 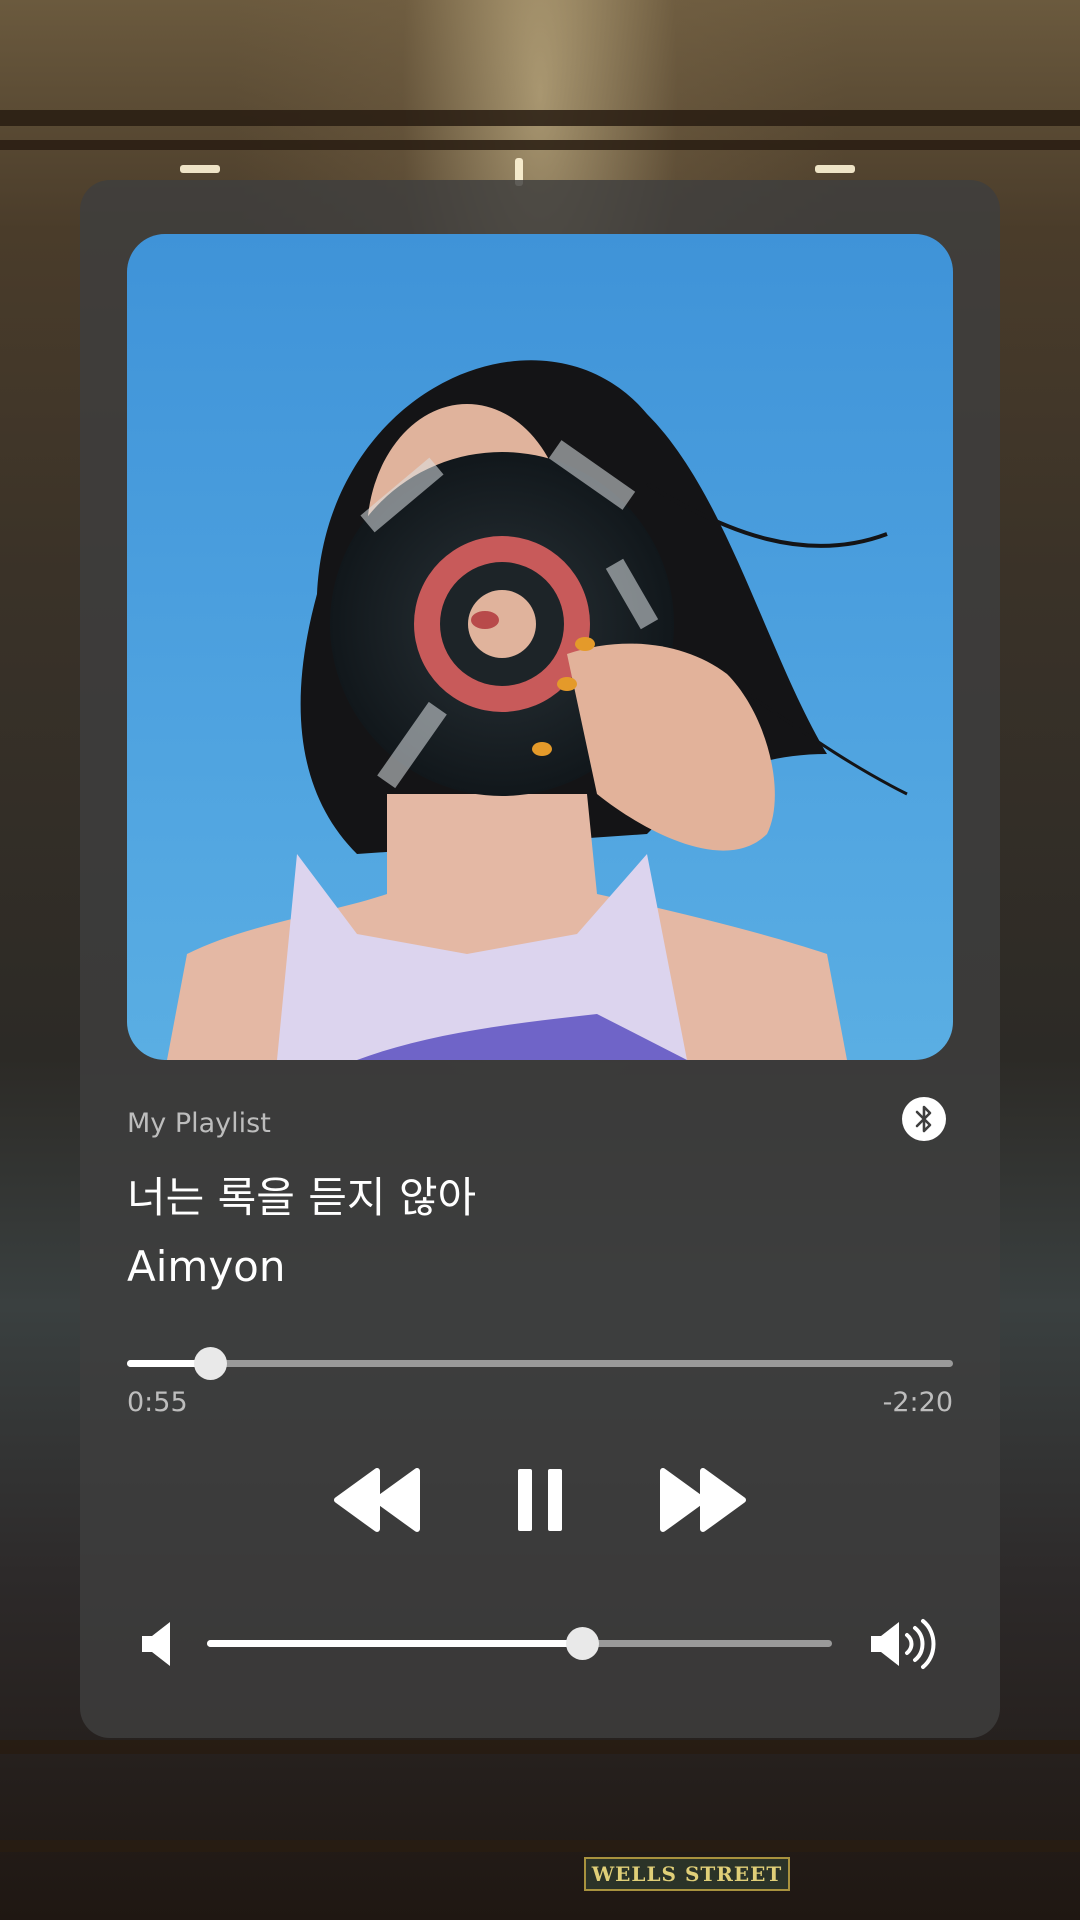 I want to click on fast-forward-icon, so click(x=703, y=1500).